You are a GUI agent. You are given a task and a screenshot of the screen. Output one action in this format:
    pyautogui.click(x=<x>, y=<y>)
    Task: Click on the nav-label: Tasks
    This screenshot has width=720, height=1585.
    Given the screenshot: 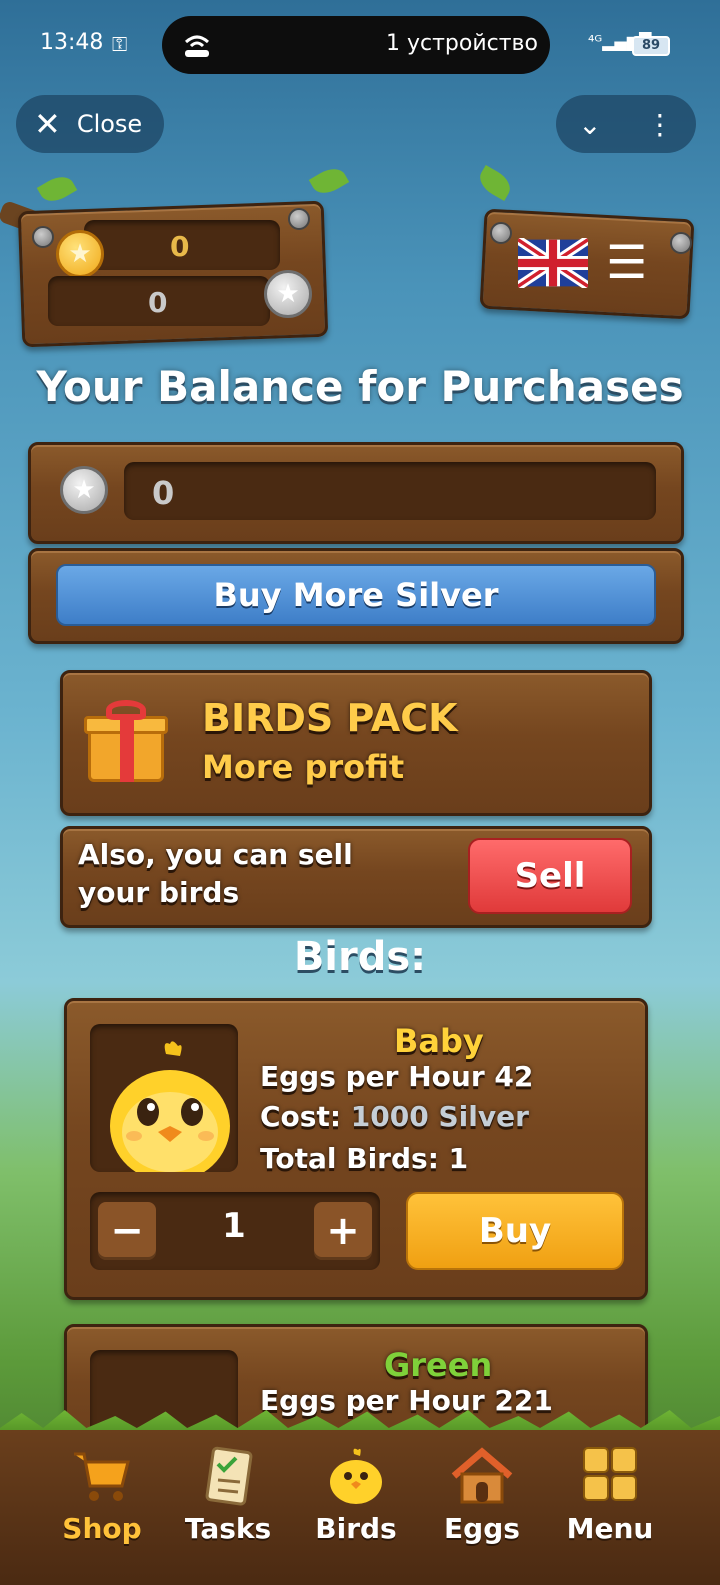 What is the action you would take?
    pyautogui.click(x=228, y=1528)
    